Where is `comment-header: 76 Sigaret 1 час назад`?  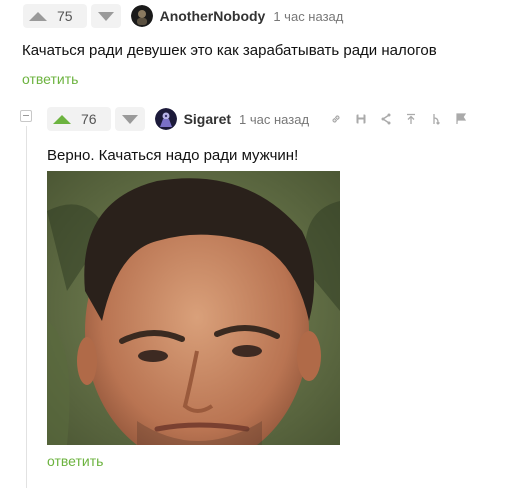
comment-header: 76 Sigaret 1 час назад is located at coordinates (258, 119).